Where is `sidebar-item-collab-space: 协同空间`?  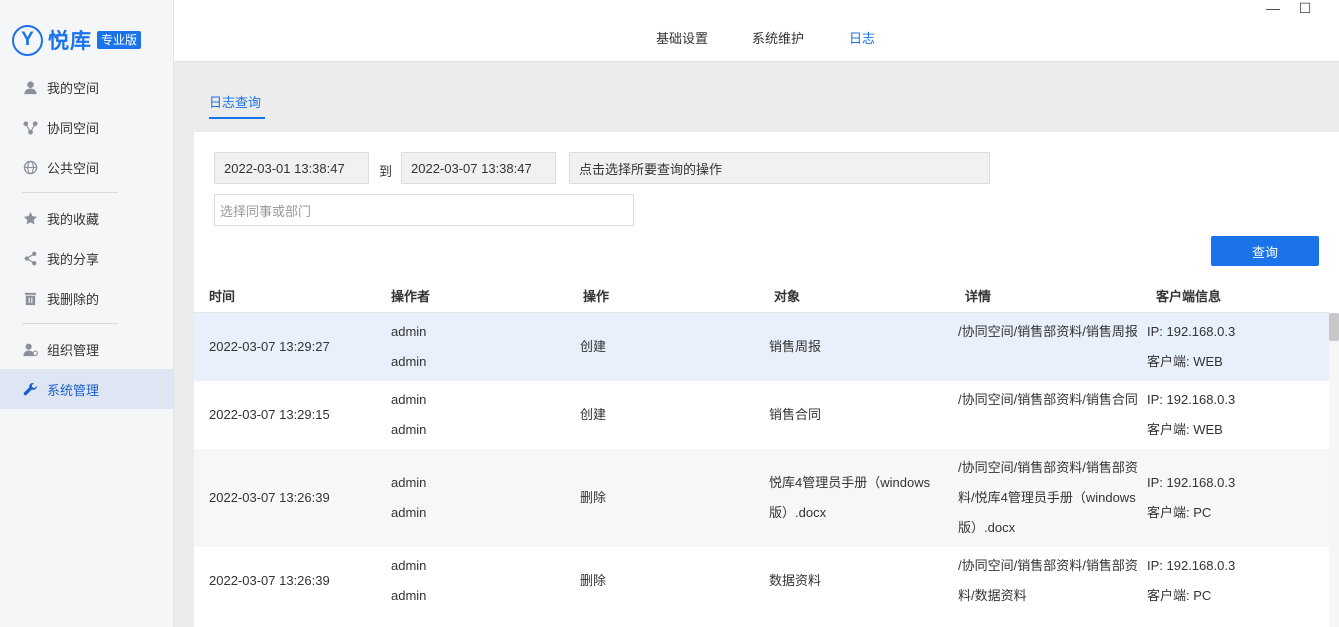
sidebar-item-collab-space: 协同空间 is located at coordinates (86, 127).